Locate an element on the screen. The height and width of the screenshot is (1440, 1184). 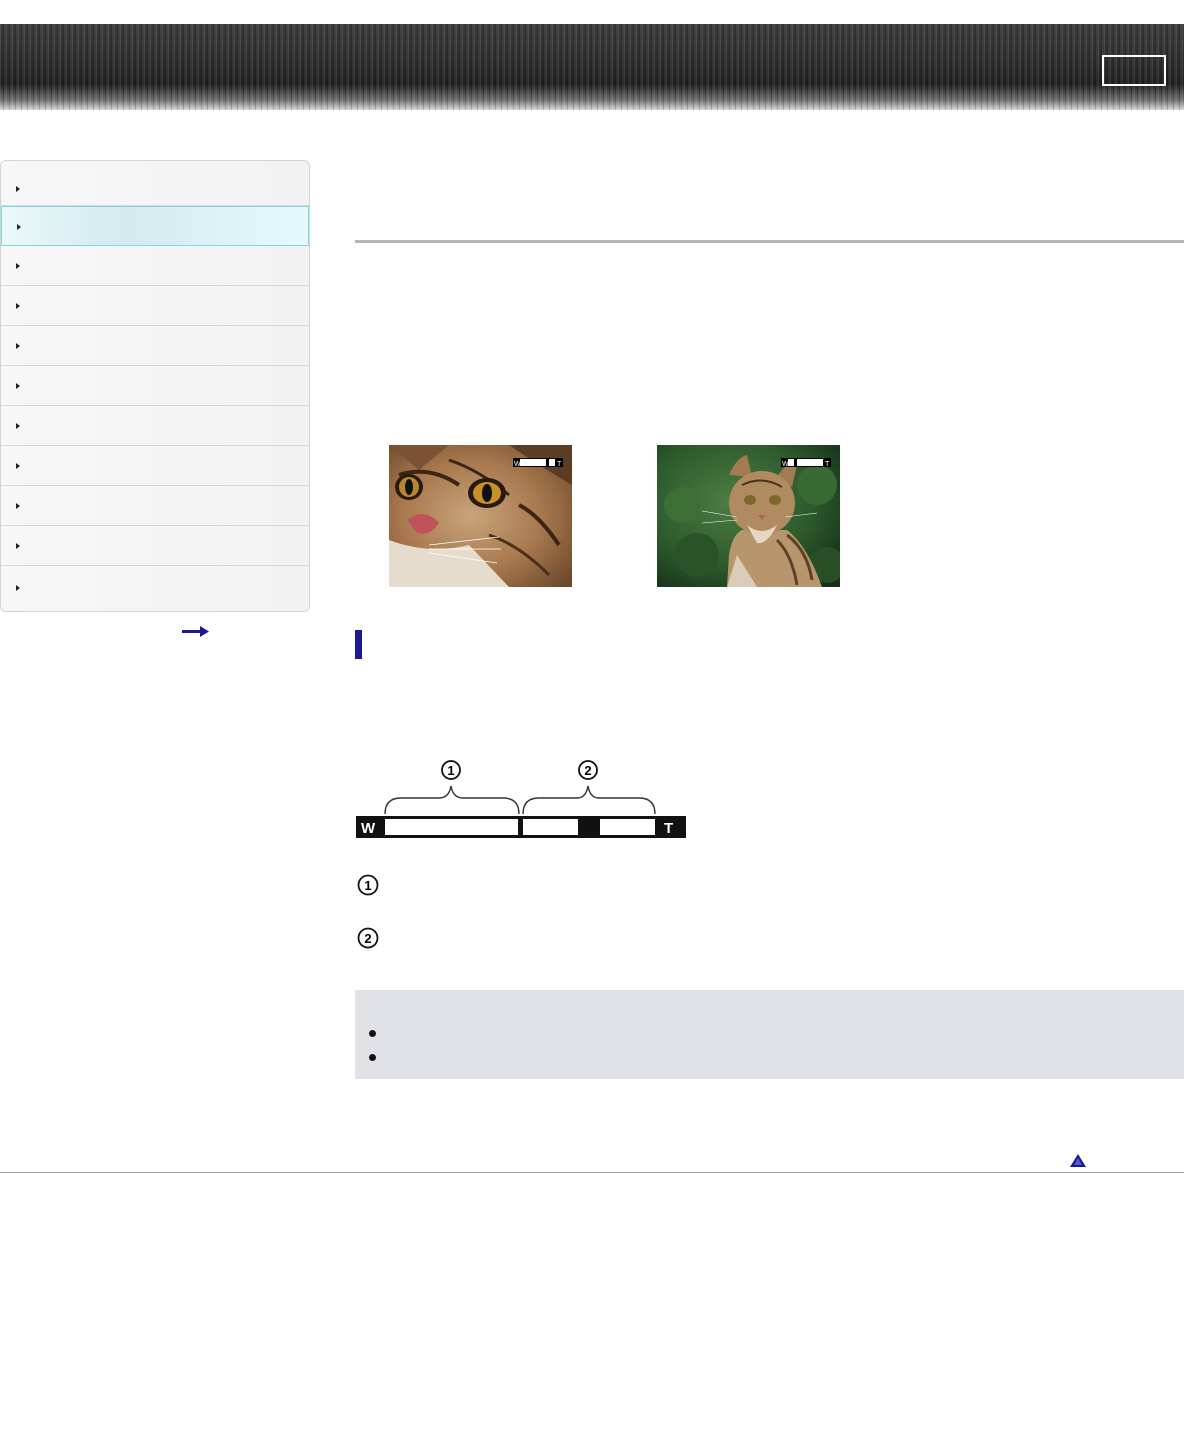
sidebar-nav is located at coordinates (155, 386).